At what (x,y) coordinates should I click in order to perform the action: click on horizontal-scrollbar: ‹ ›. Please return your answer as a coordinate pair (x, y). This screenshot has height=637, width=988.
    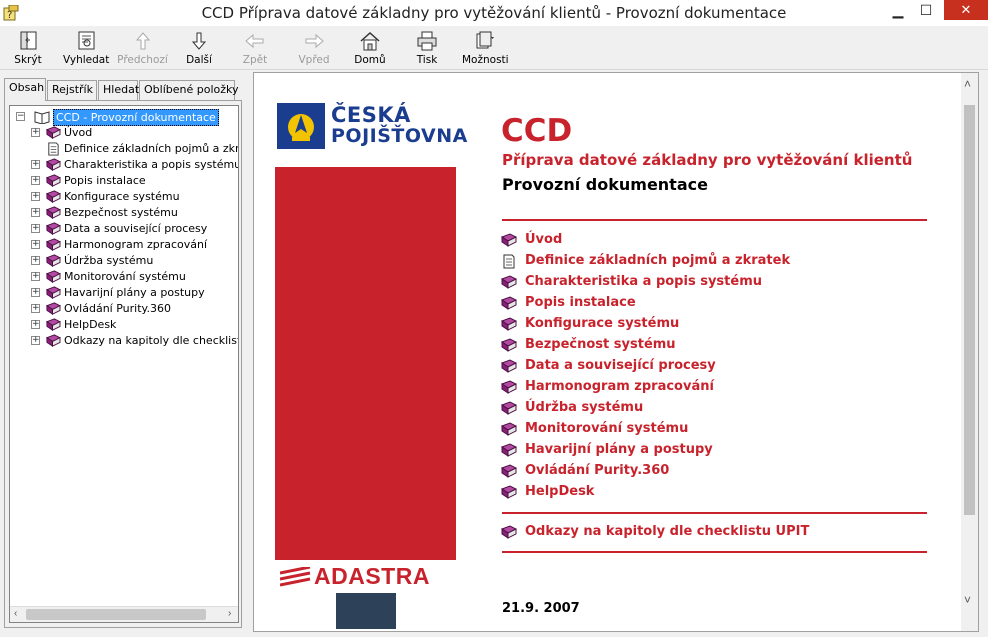
    Looking at the image, I should click on (124, 614).